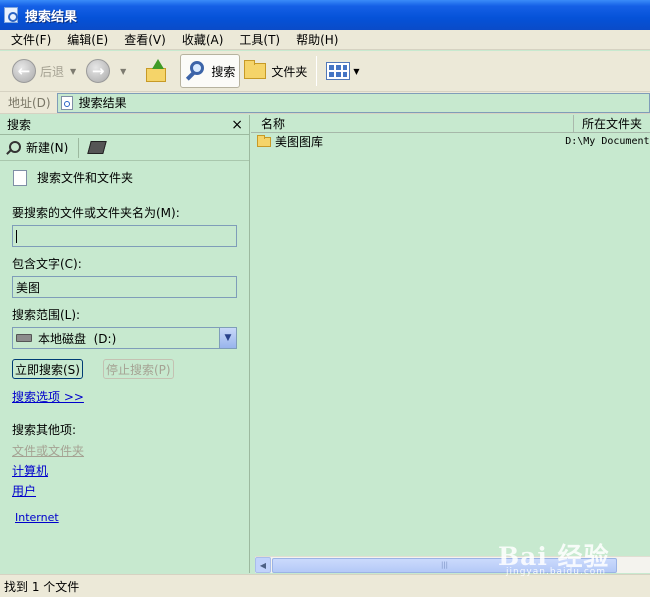 This screenshot has width=650, height=597. I want to click on file-name-input, so click(124, 236).